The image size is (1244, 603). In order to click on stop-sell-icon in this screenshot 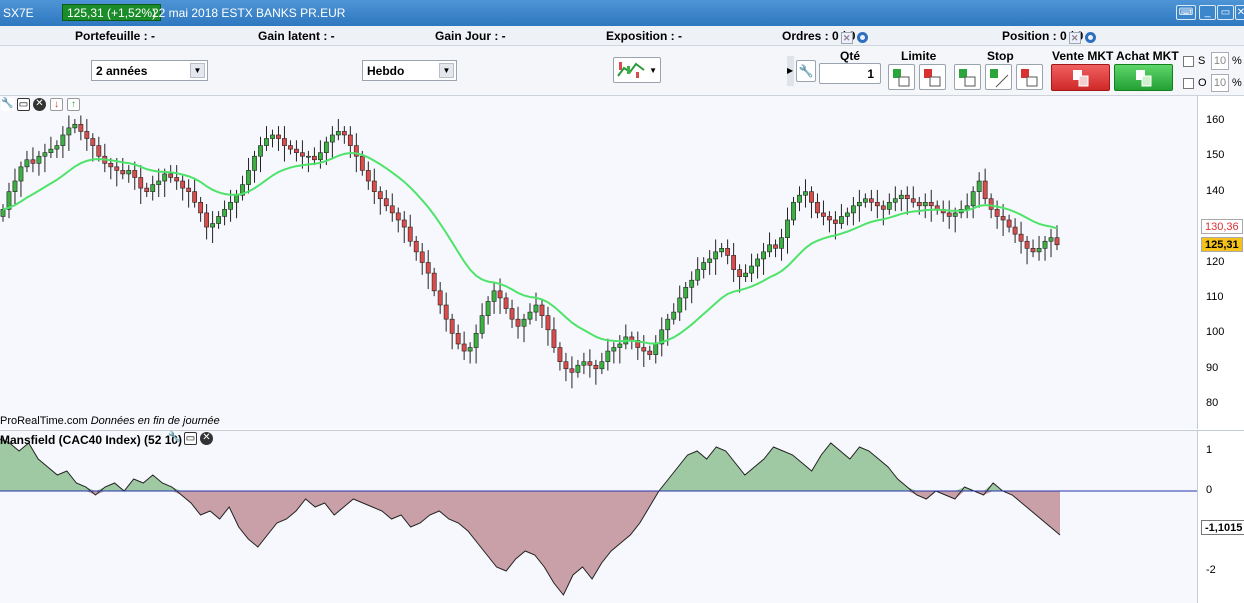, I will do `click(1029, 77)`.